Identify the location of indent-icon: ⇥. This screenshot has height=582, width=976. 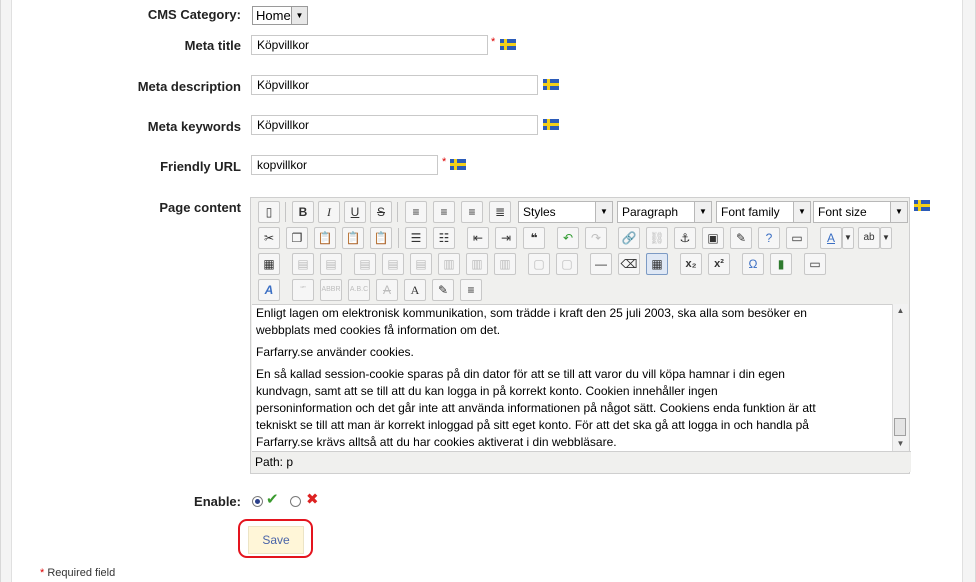
(506, 238).